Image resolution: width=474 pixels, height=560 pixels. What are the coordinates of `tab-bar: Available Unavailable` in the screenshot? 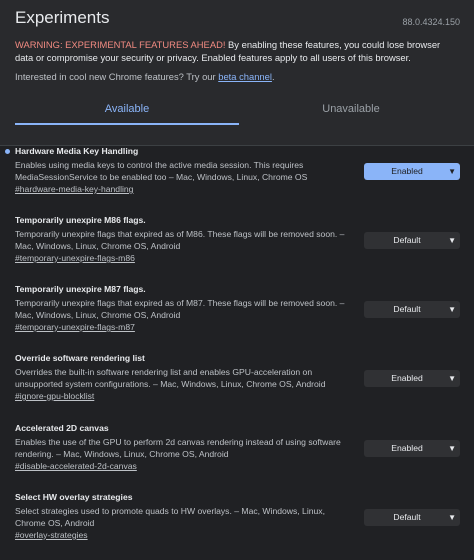 It's located at (237, 120).